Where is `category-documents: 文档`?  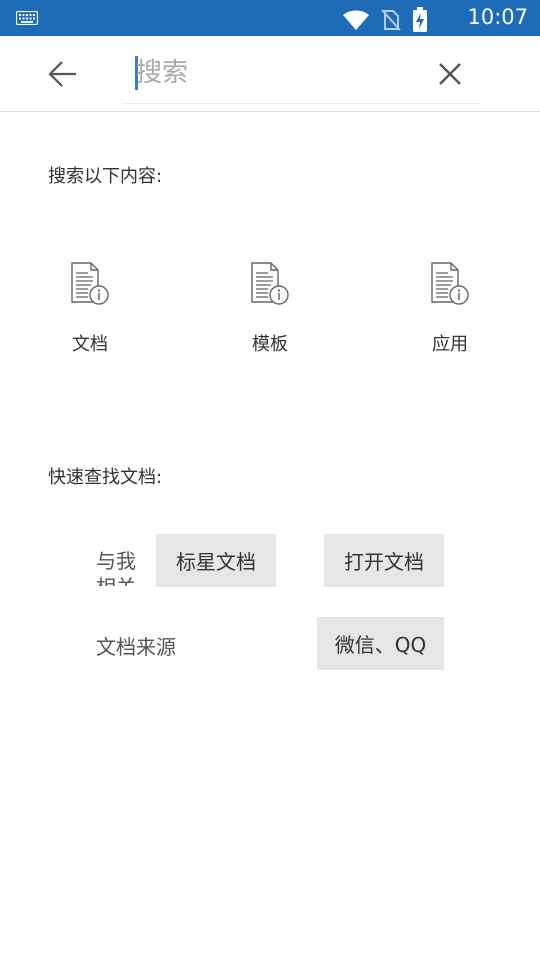 category-documents: 文档 is located at coordinates (90, 312).